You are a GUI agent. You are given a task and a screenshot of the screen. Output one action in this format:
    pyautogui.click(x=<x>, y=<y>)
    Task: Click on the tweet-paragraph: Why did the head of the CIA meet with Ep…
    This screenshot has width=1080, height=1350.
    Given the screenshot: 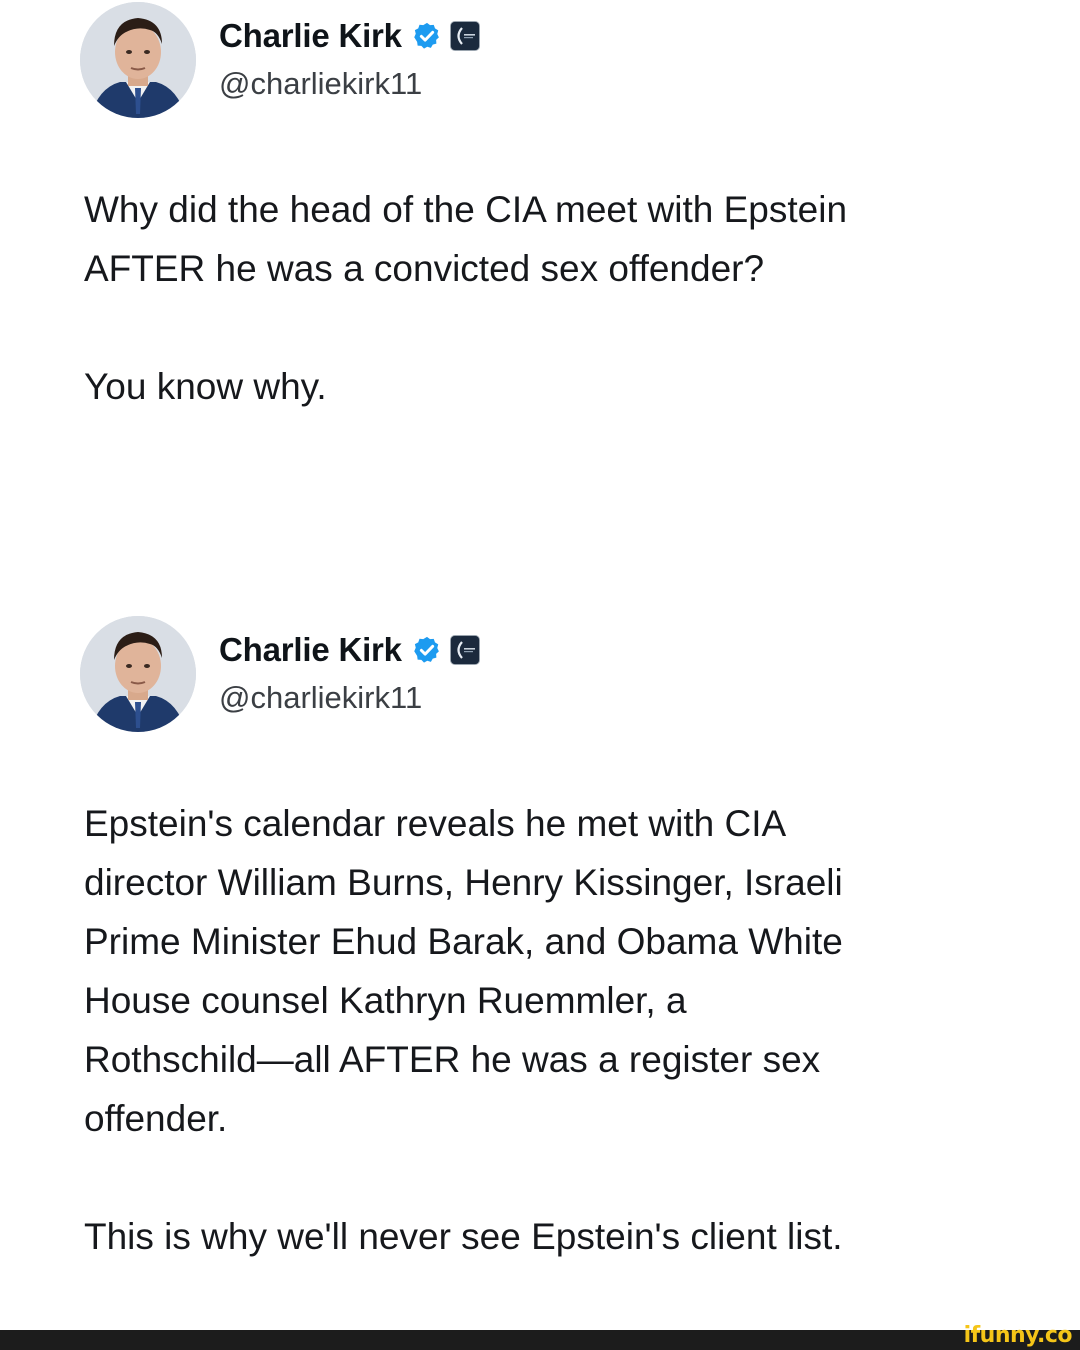 What is the action you would take?
    pyautogui.click(x=466, y=239)
    